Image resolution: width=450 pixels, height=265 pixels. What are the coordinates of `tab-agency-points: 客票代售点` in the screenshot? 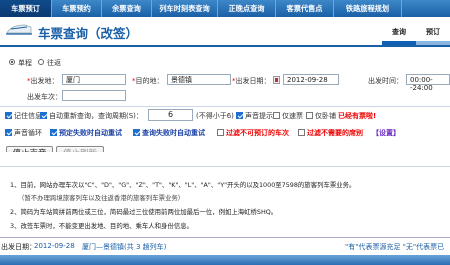 It's located at (305, 8).